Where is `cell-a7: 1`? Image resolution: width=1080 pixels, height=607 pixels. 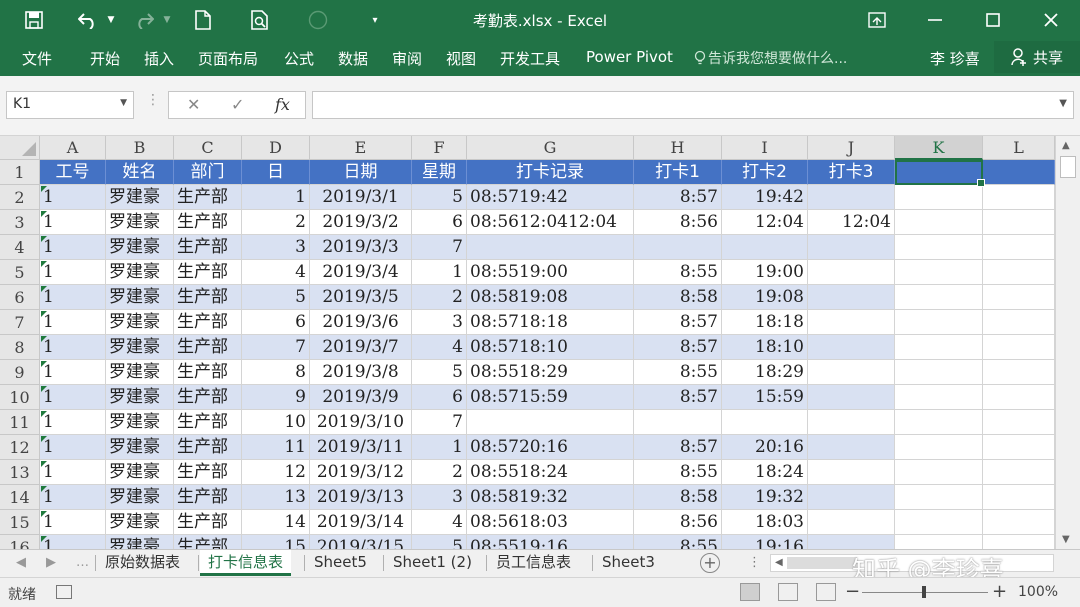 cell-a7: 1 is located at coordinates (73, 322).